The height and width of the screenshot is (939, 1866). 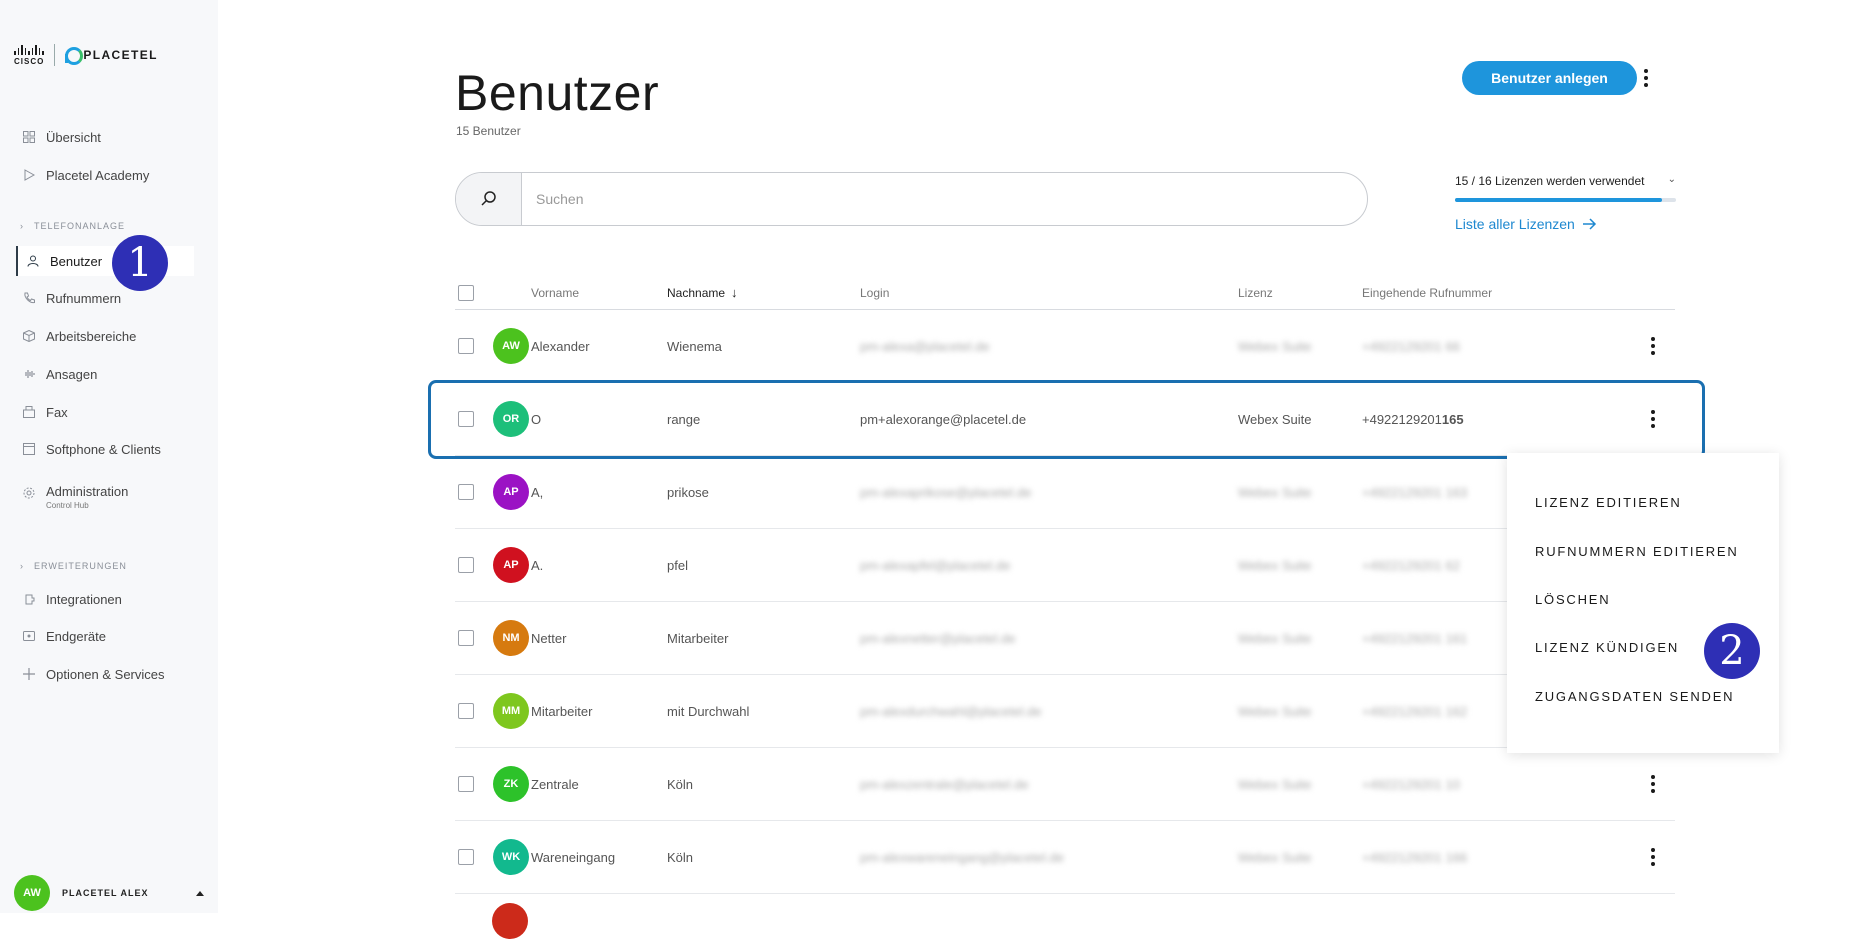 I want to click on column-header-number: Eingehende Rufnummer, so click(x=1487, y=293).